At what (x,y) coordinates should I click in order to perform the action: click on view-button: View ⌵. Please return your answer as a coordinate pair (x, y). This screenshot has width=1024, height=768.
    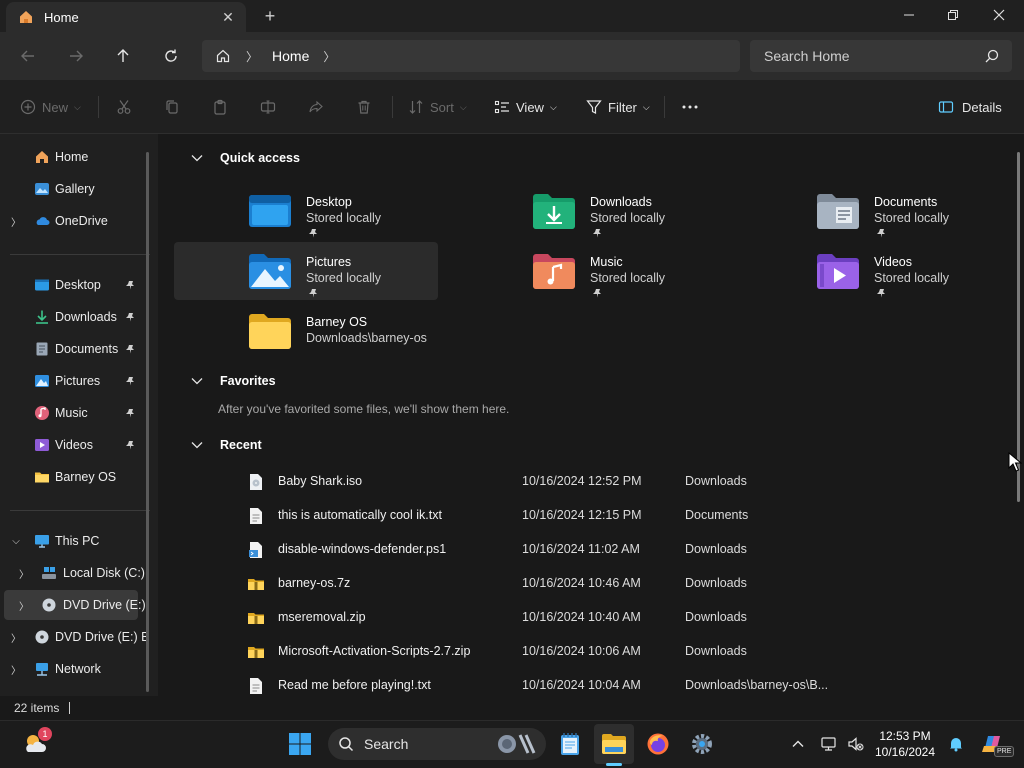
    Looking at the image, I should click on (525, 107).